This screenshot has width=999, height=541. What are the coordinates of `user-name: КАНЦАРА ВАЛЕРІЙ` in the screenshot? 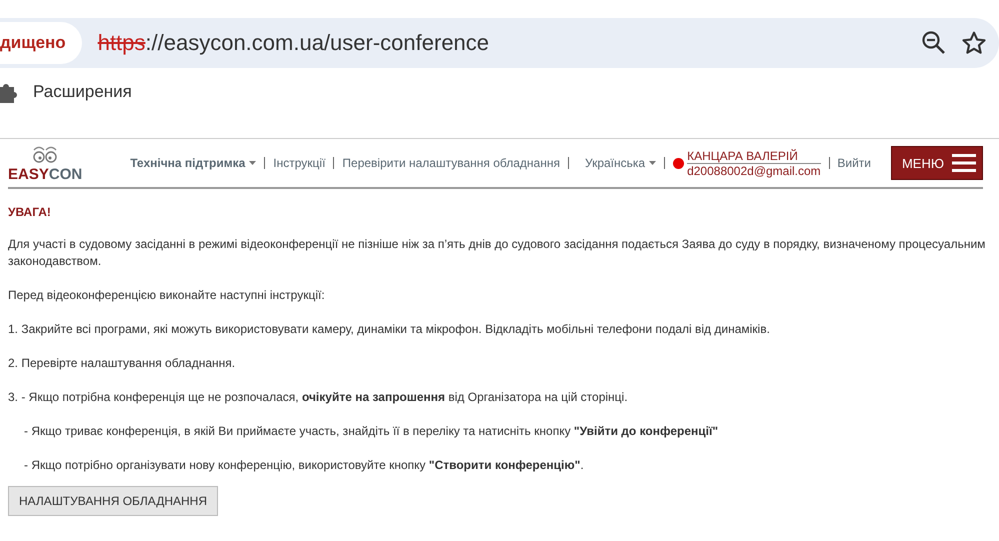 It's located at (754, 156).